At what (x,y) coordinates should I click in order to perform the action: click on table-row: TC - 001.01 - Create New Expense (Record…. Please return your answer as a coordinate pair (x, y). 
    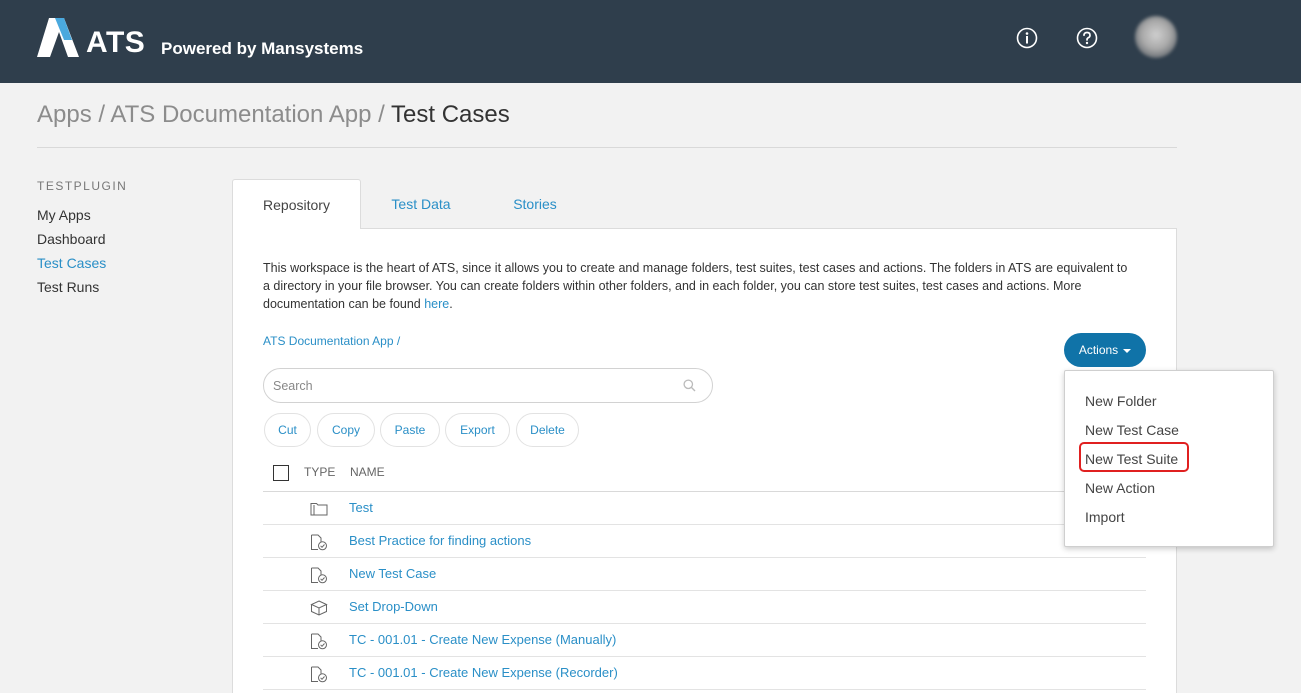
    Looking at the image, I should click on (704, 673).